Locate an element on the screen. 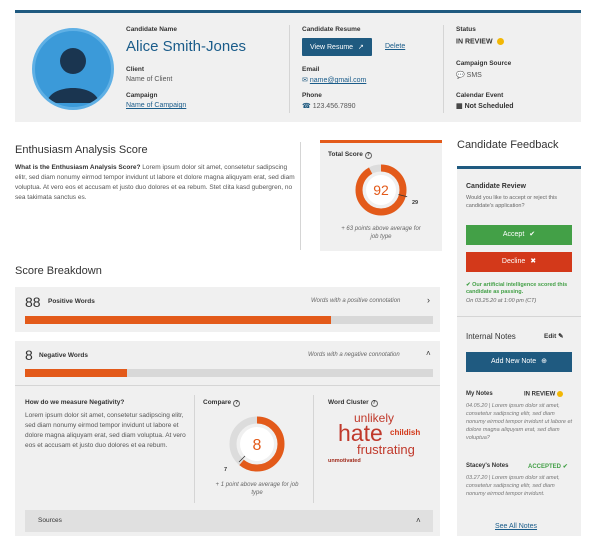  add-note-button: Add New Note ⊕ is located at coordinates (519, 362).